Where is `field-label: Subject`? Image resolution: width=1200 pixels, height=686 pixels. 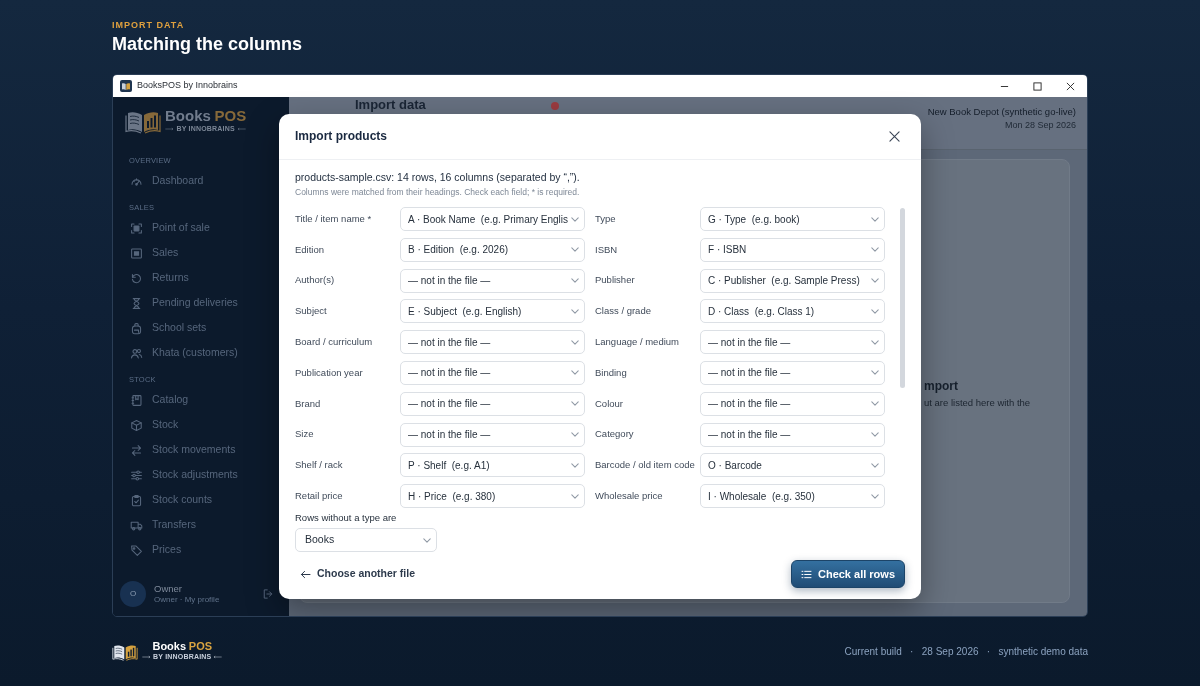 field-label: Subject is located at coordinates (311, 311).